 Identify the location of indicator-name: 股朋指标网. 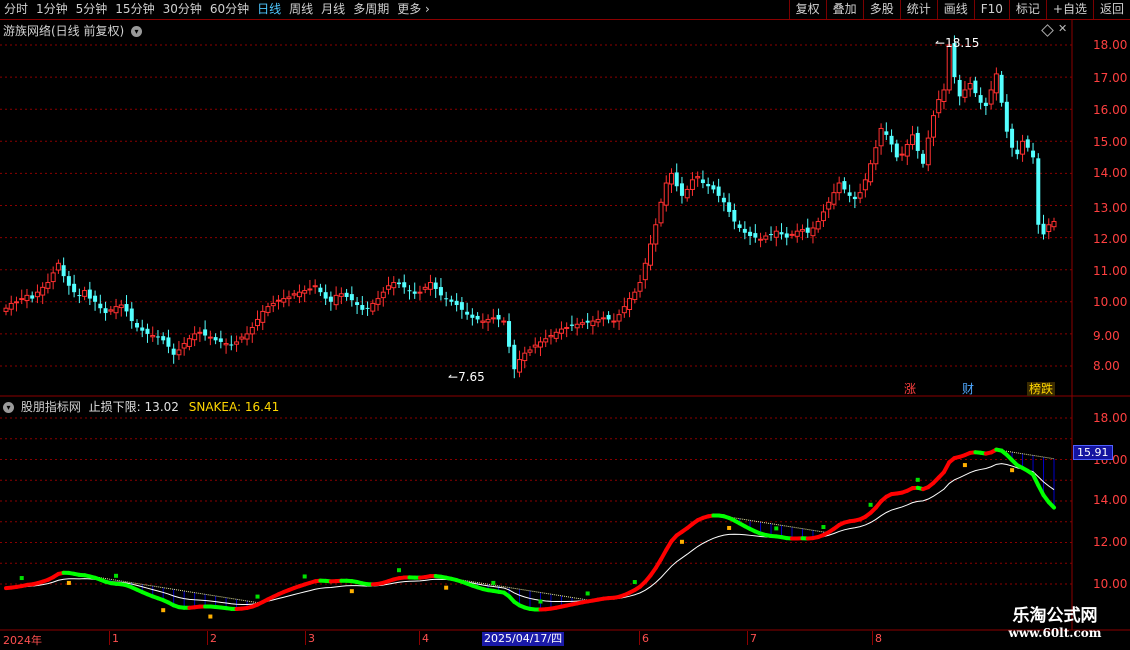
(50, 407).